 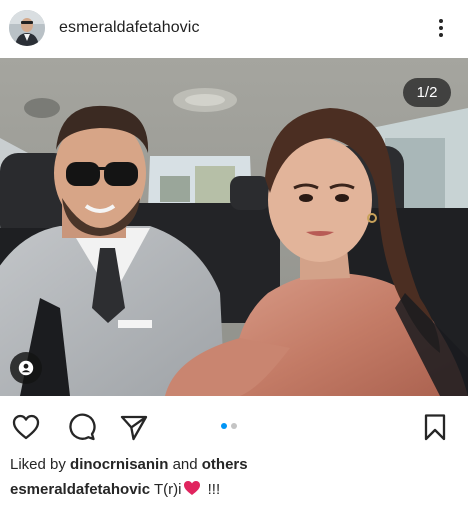 I want to click on more-vertical-icon, so click(x=441, y=28).